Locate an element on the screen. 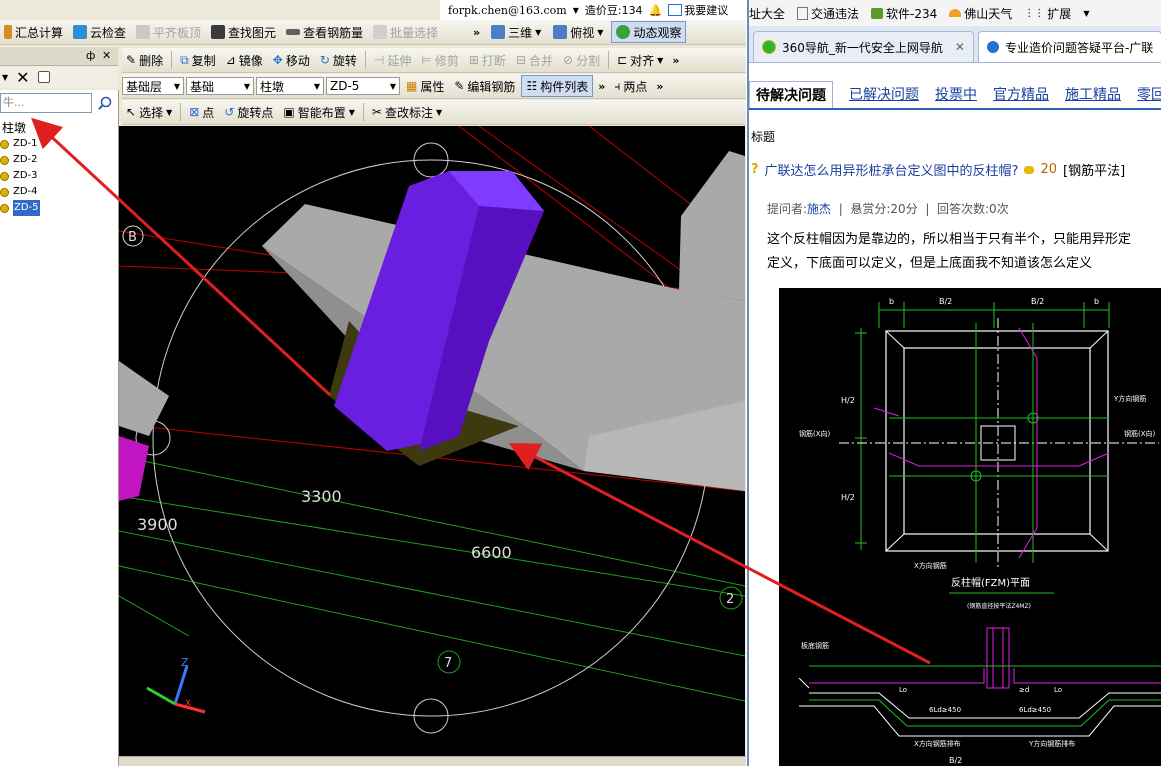 This screenshot has height=766, width=1161. pin-icon: ф is located at coordinates (90, 55).